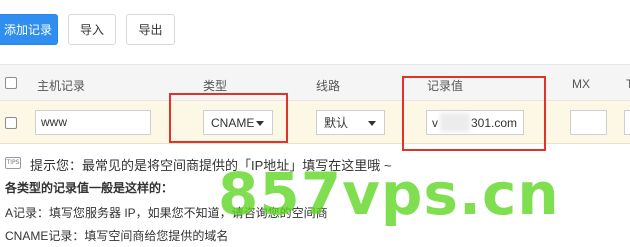  I want to click on line-select: 默认, so click(350, 122).